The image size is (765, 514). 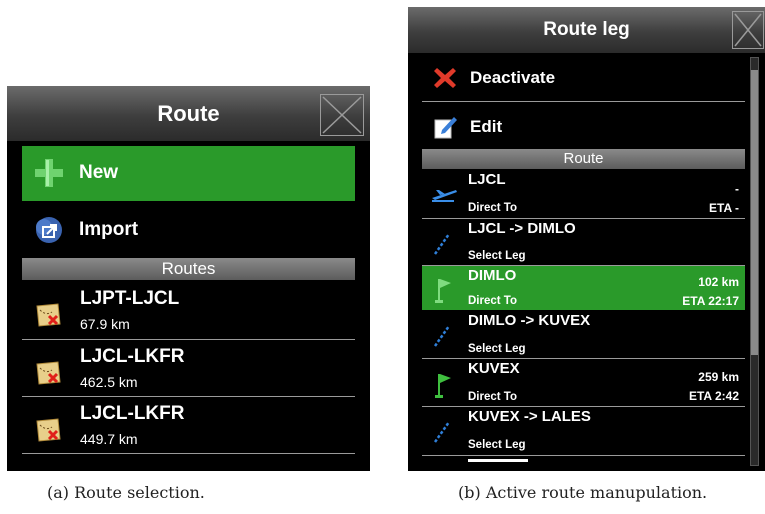 What do you see at coordinates (583, 492) in the screenshot?
I see `caption-b: (b) Active route manupulation.` at bounding box center [583, 492].